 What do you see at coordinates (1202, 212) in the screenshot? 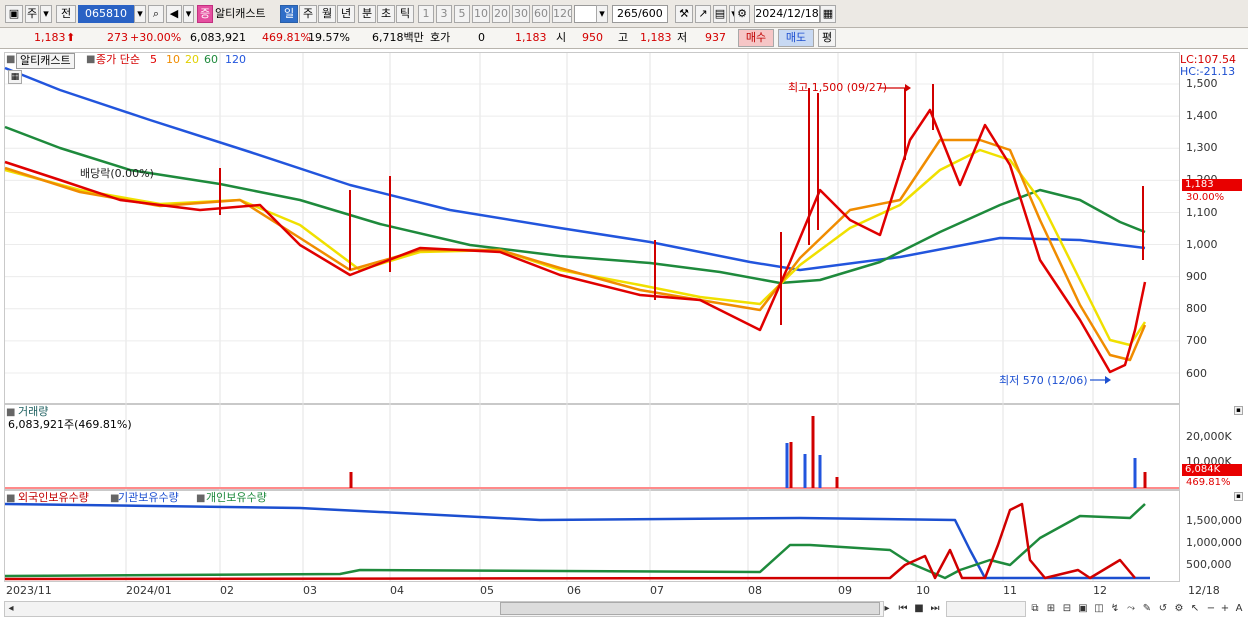
I see `y-tick-1100: 1,100` at bounding box center [1202, 212].